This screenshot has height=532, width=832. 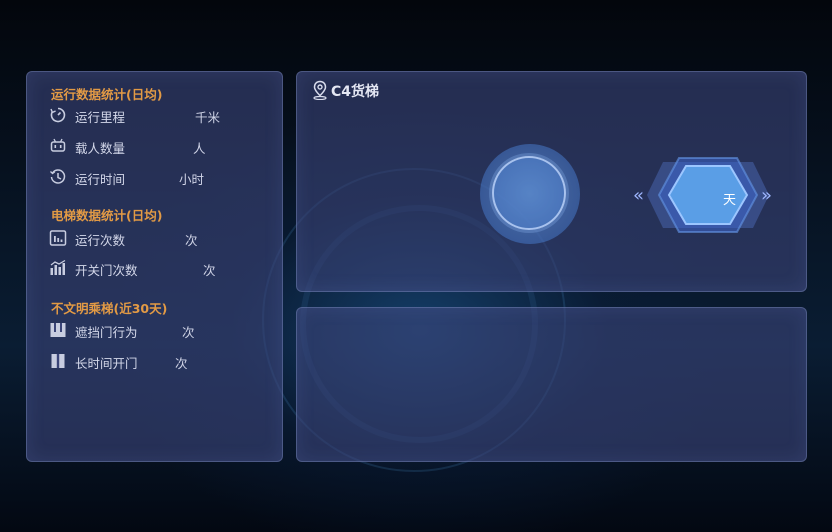 What do you see at coordinates (106, 363) in the screenshot?
I see `stat-label: 长时间开门` at bounding box center [106, 363].